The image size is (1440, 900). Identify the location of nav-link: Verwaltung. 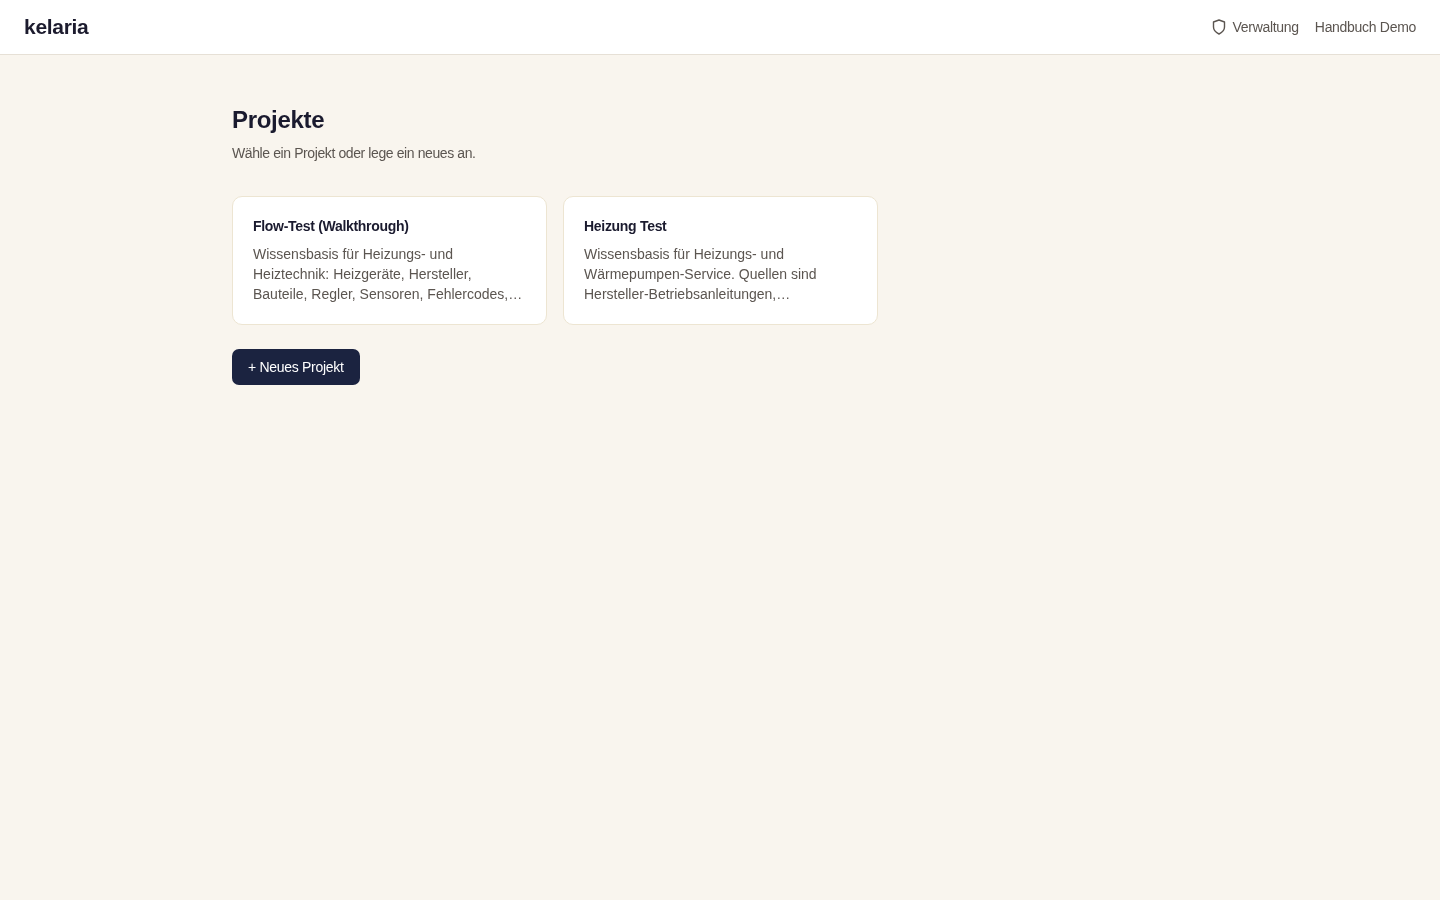
(1255, 27).